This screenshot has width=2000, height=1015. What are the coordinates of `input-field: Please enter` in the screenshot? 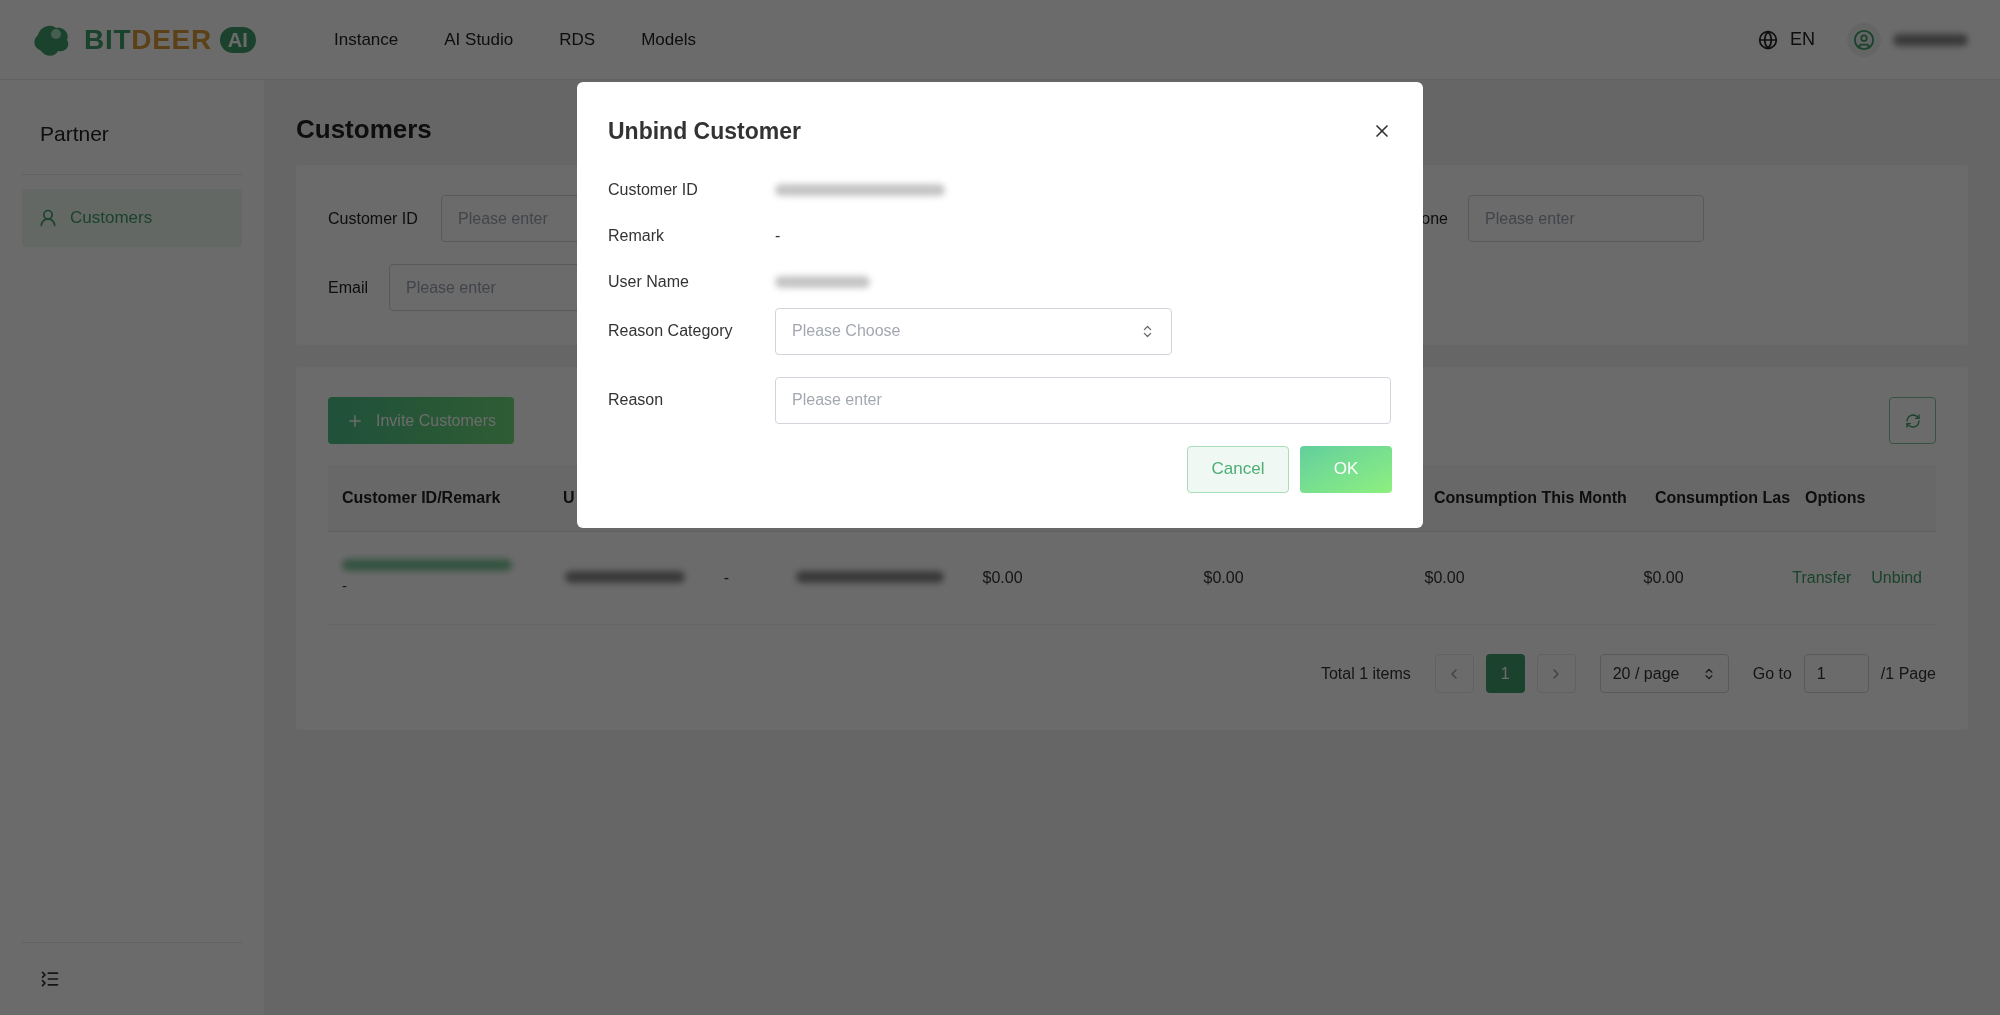 It's located at (1083, 400).